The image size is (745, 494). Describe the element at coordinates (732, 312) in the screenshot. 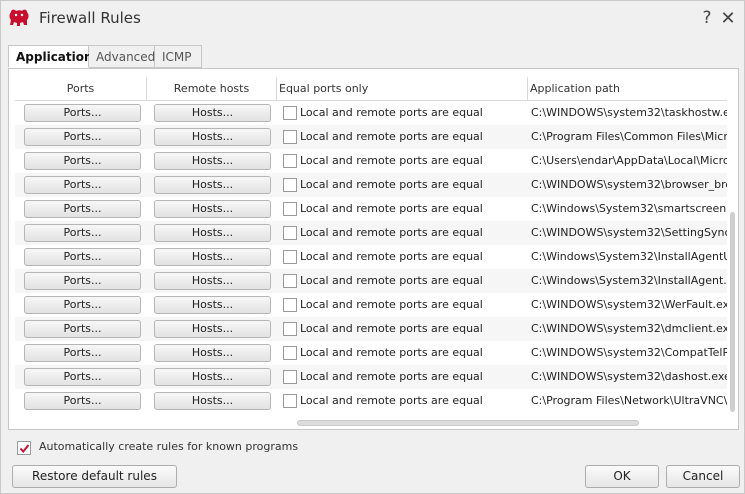

I see `vertical-scroll-thumb` at that location.